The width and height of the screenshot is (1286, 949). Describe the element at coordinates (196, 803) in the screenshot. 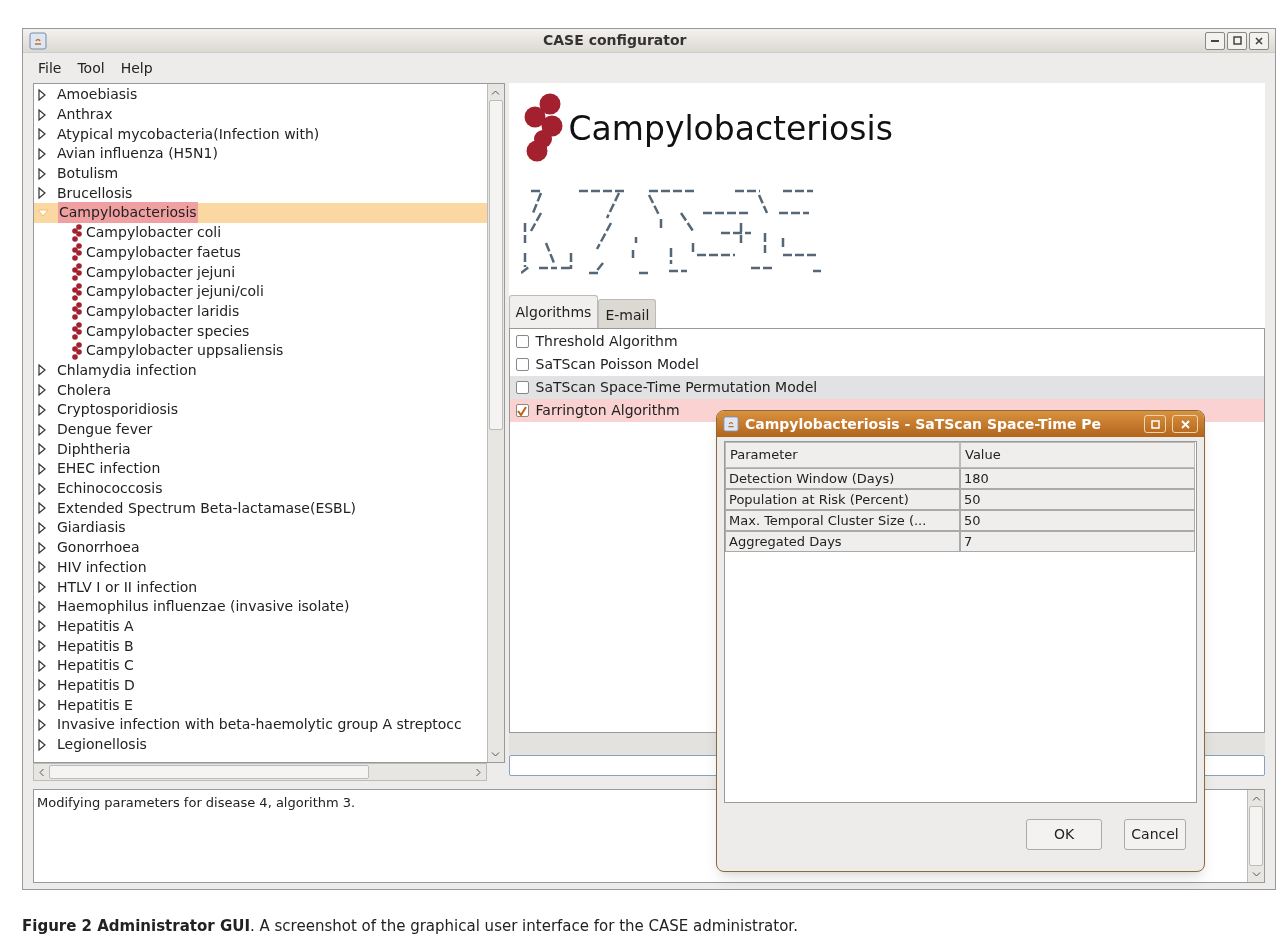

I see `status-log-text: Modifying parameters for disease 4, algorithm 3.` at that location.